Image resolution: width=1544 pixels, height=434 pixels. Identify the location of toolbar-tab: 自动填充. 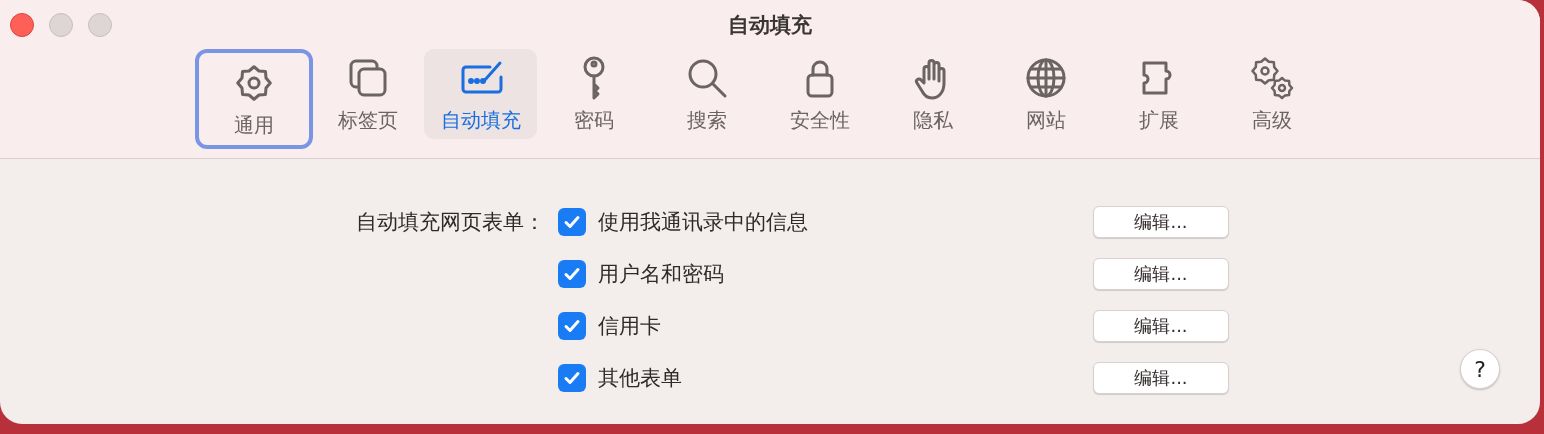
(480, 94).